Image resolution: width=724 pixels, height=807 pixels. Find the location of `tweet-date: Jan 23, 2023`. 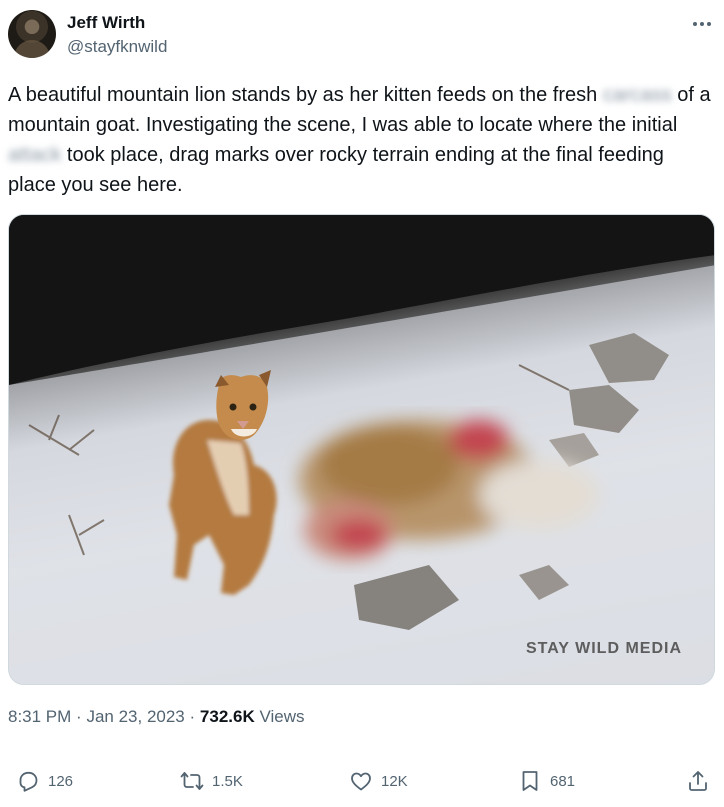

tweet-date: Jan 23, 2023 is located at coordinates (135, 716).